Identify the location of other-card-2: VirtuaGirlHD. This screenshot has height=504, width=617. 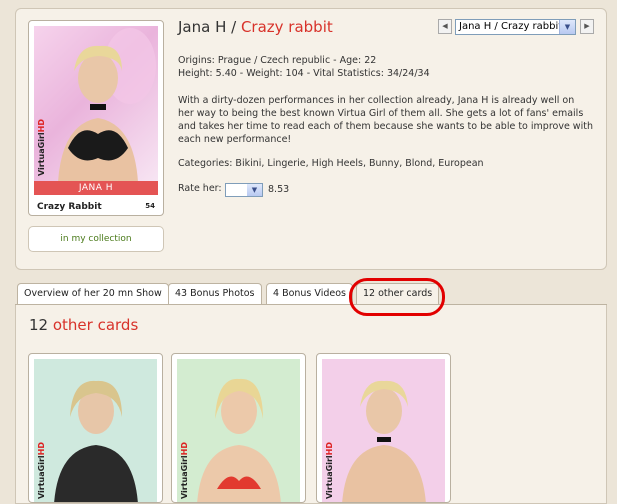
(238, 428).